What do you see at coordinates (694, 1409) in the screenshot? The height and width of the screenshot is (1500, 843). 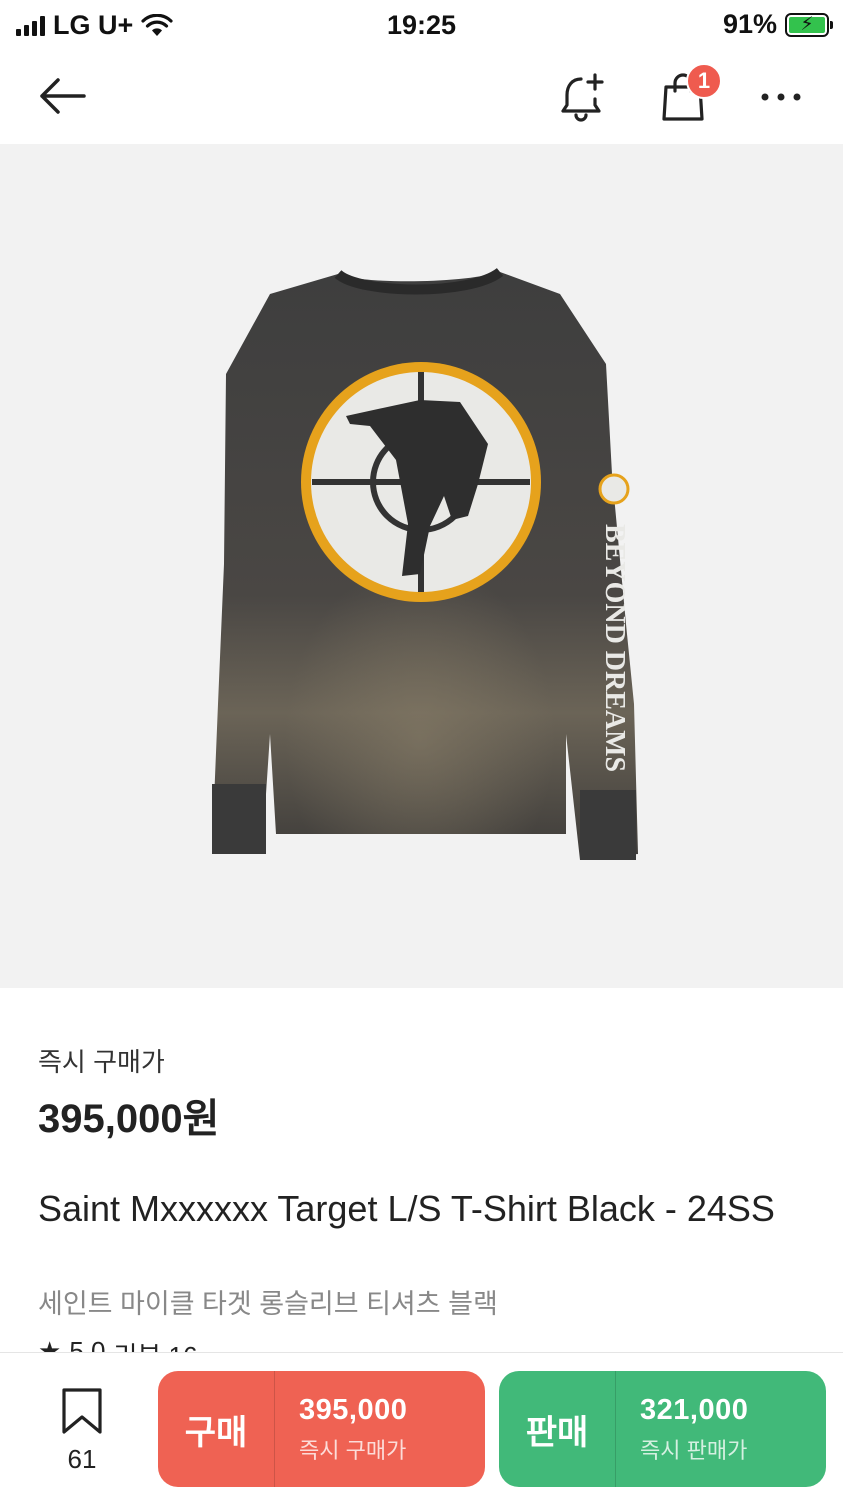 I see `sell-price: 321,000` at bounding box center [694, 1409].